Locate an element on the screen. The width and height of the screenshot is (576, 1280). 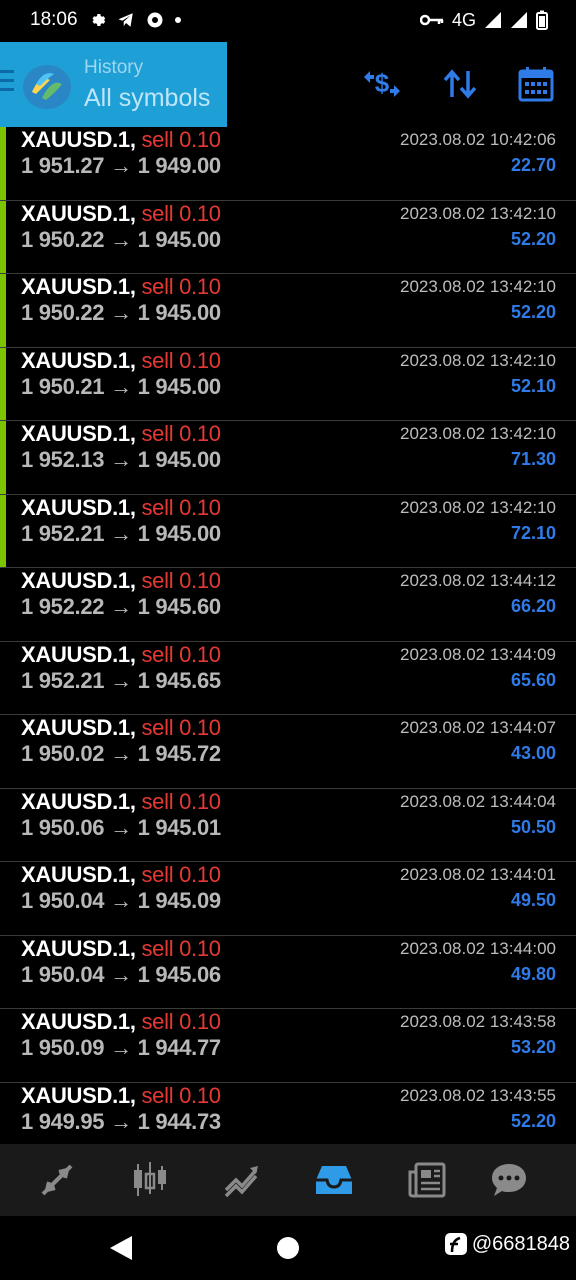
trade-time: 2023.08.02 10:42:06 is located at coordinates (478, 139).